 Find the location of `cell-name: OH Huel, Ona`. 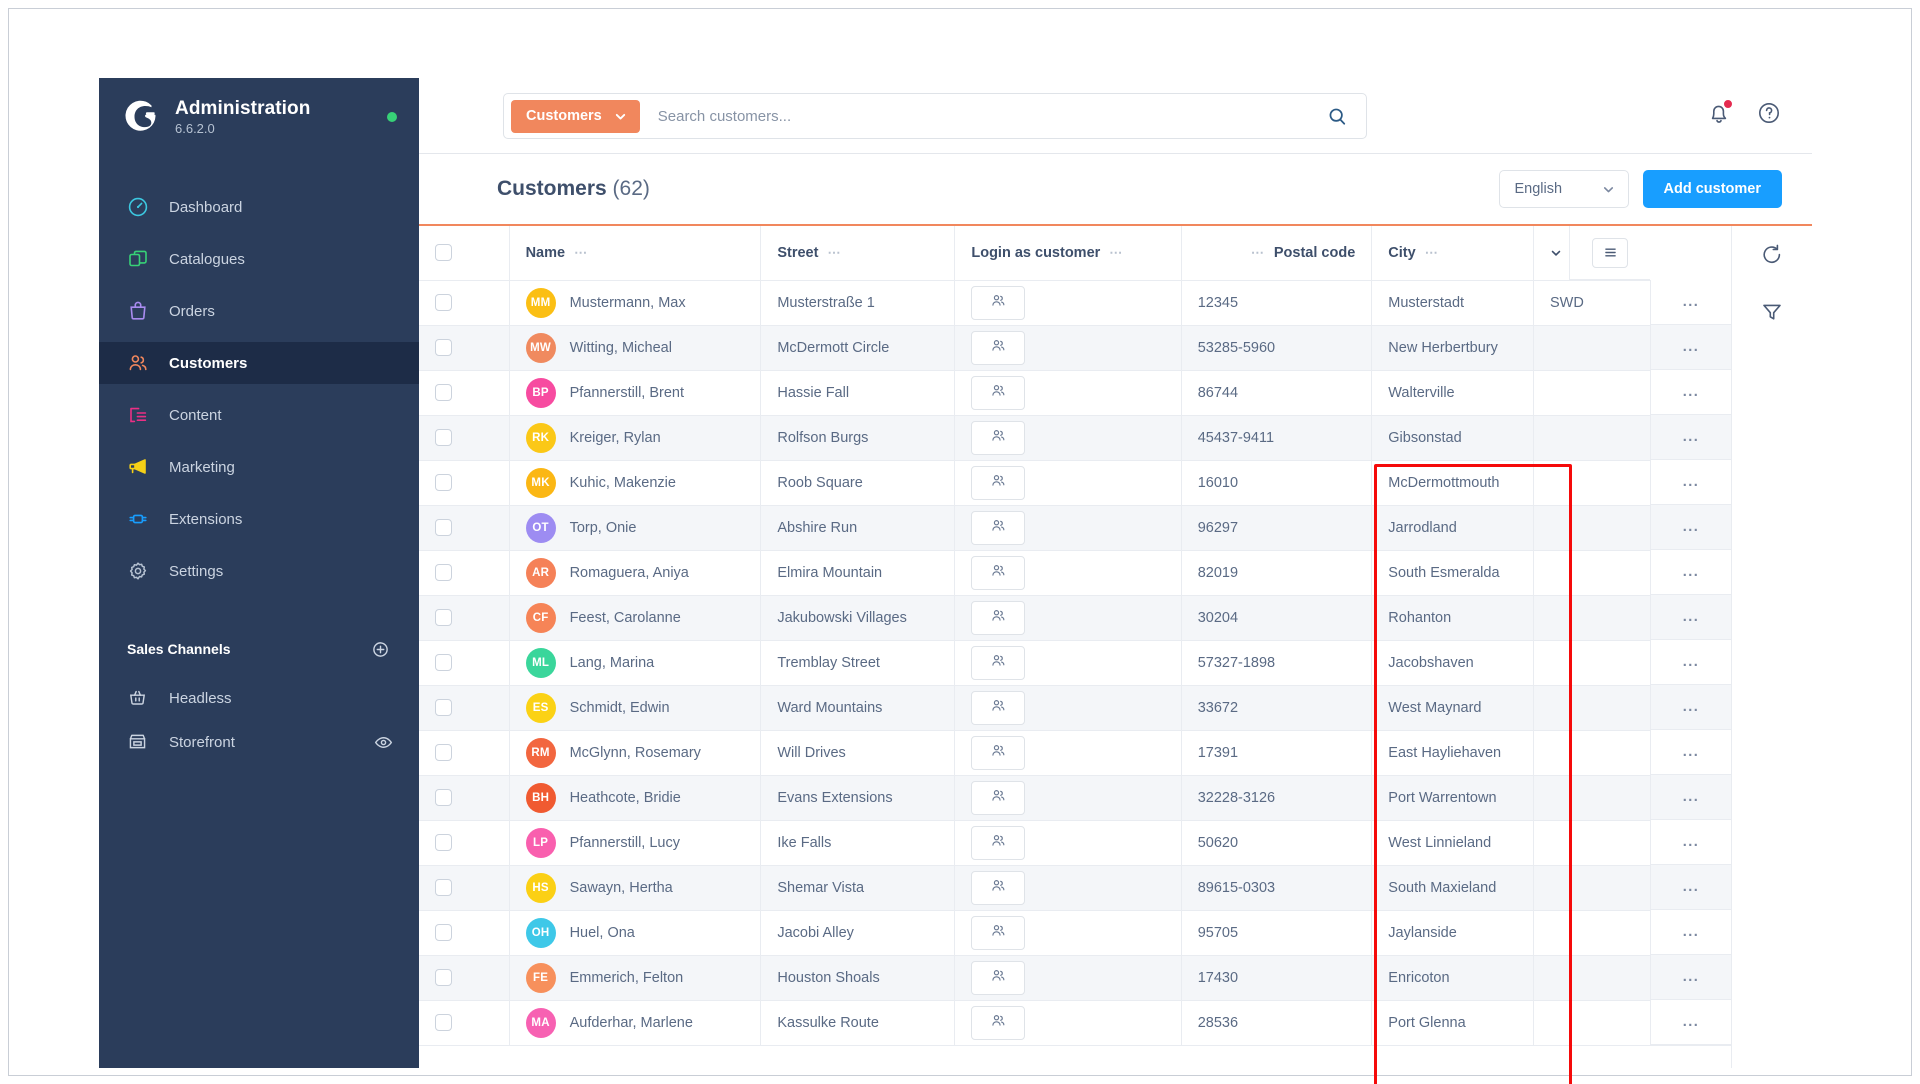

cell-name: OH Huel, Ona is located at coordinates (635, 933).